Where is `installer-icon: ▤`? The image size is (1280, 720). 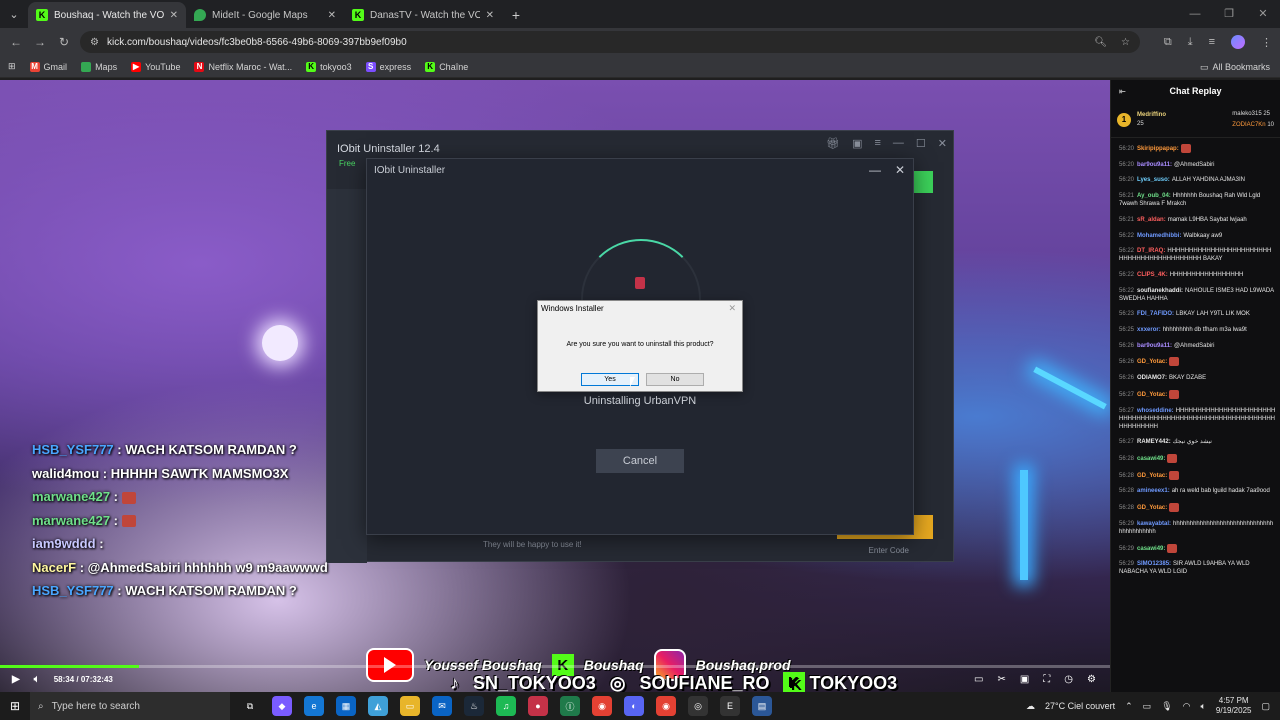 installer-icon: ▤ is located at coordinates (762, 706).